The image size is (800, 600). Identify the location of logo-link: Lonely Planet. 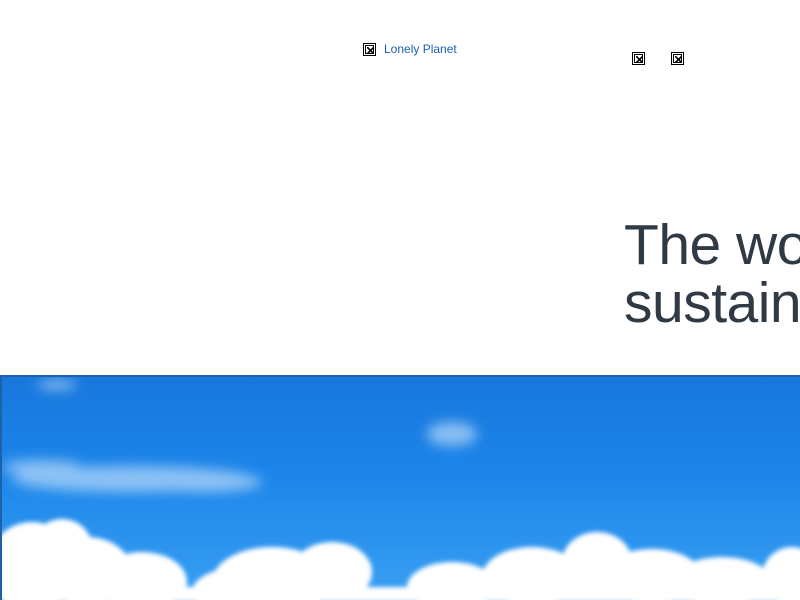
(410, 49).